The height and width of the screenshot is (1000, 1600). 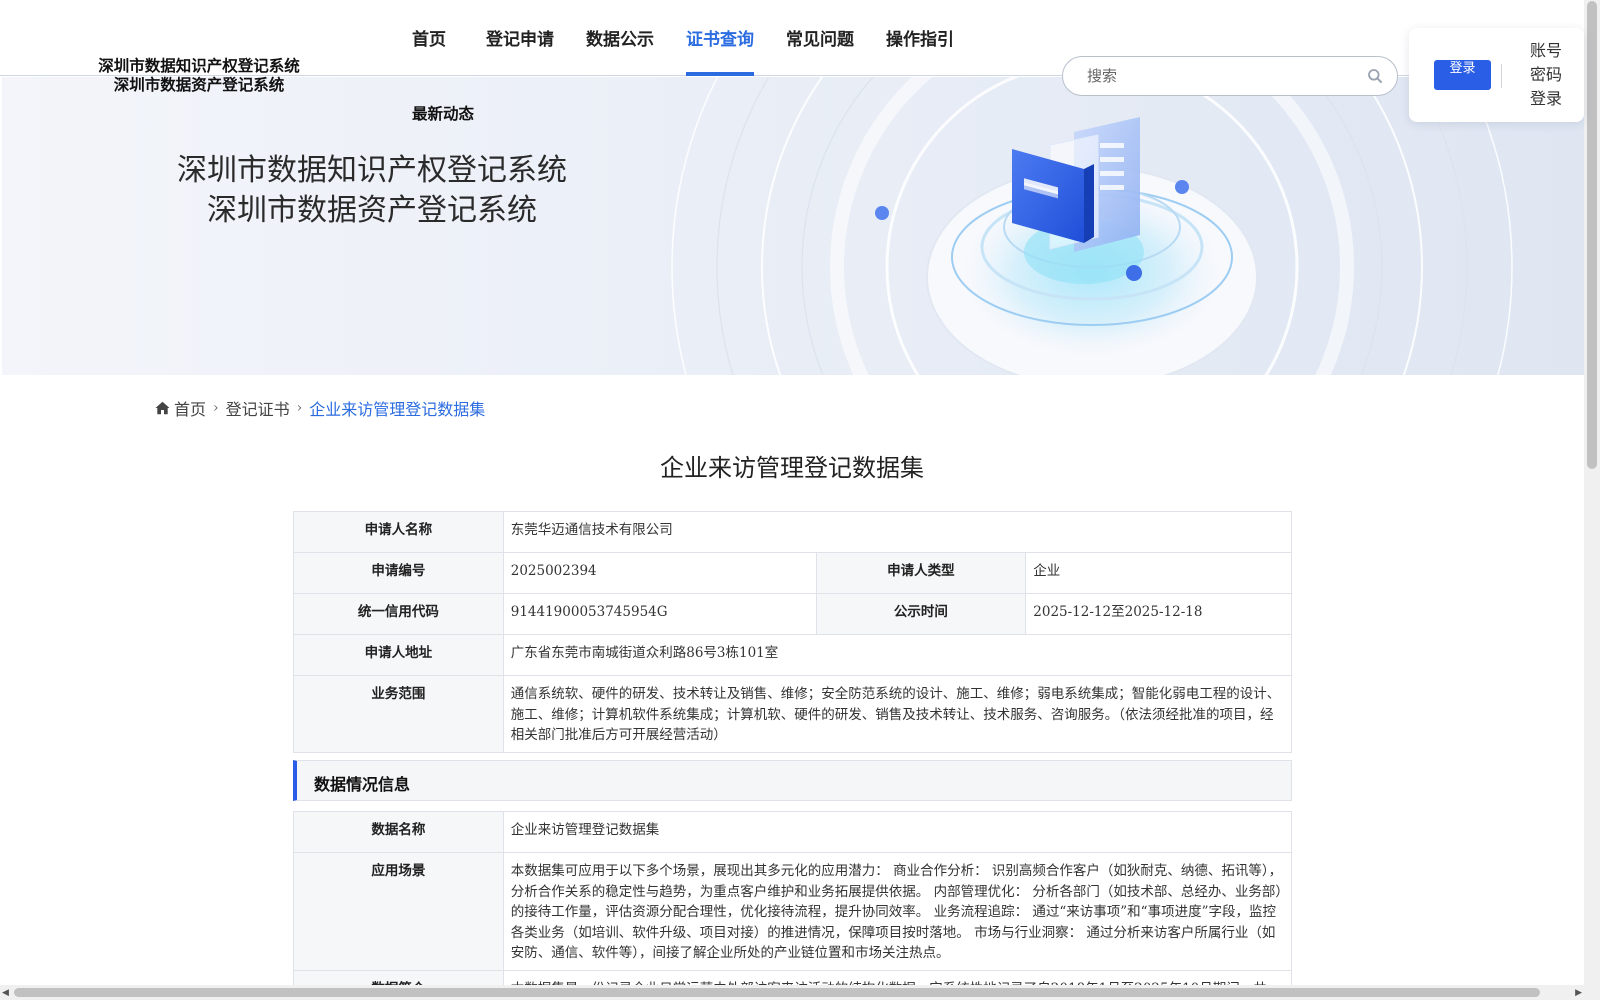 What do you see at coordinates (162, 408) in the screenshot?
I see `home-icon` at bounding box center [162, 408].